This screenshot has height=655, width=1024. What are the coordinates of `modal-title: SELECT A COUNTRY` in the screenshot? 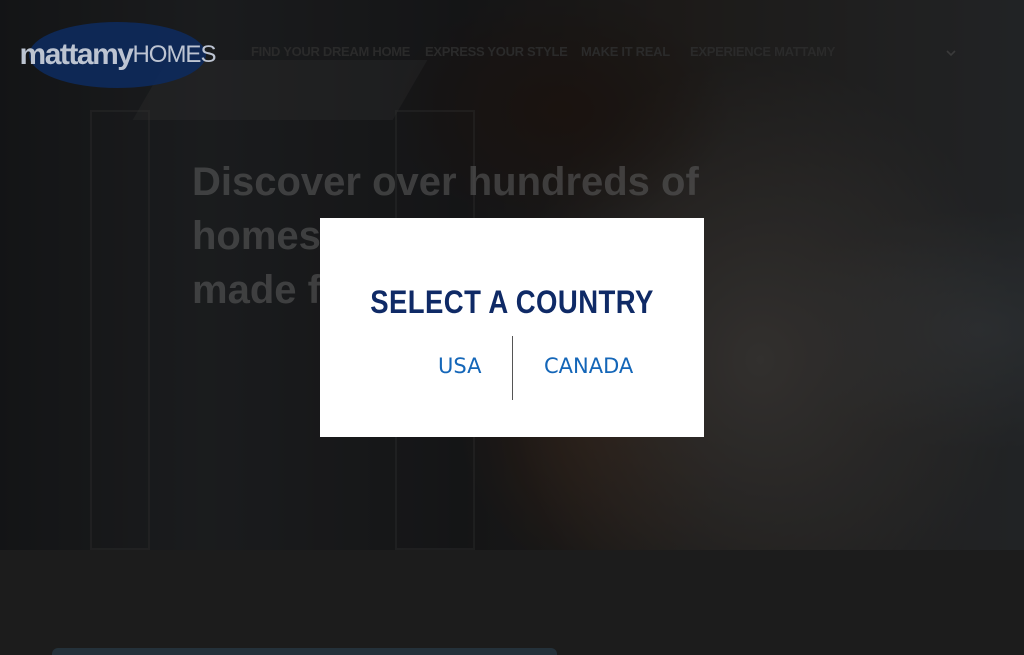 It's located at (512, 302).